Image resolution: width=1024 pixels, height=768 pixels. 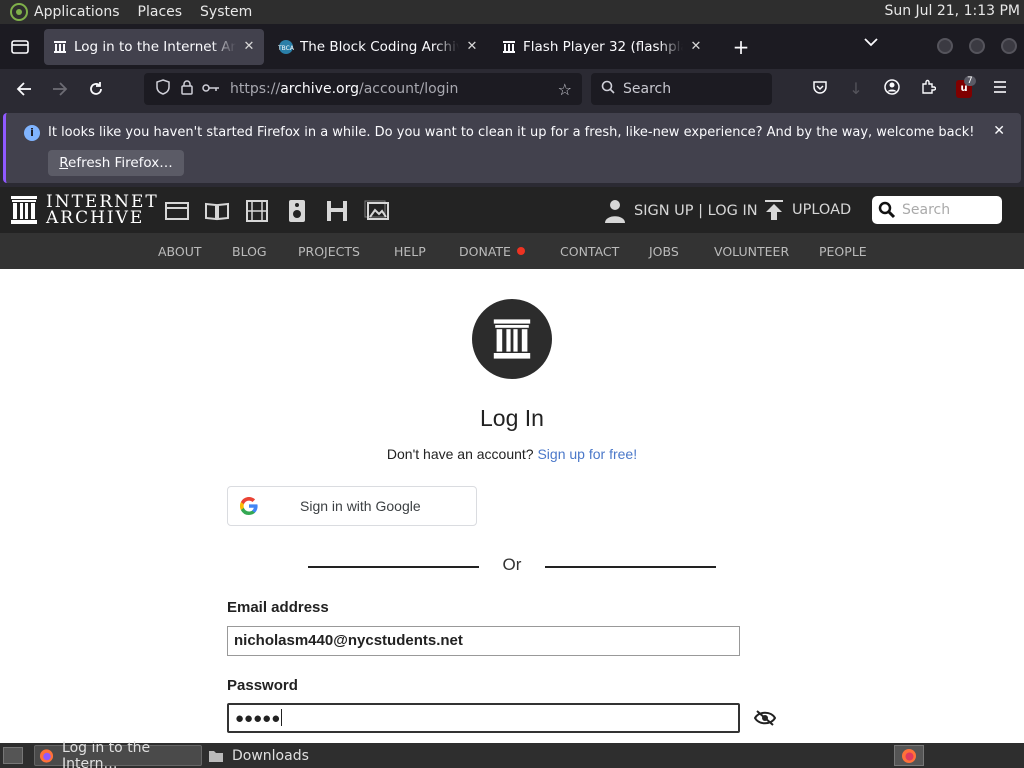 What do you see at coordinates (217, 211) in the screenshot?
I see `texts-icon` at bounding box center [217, 211].